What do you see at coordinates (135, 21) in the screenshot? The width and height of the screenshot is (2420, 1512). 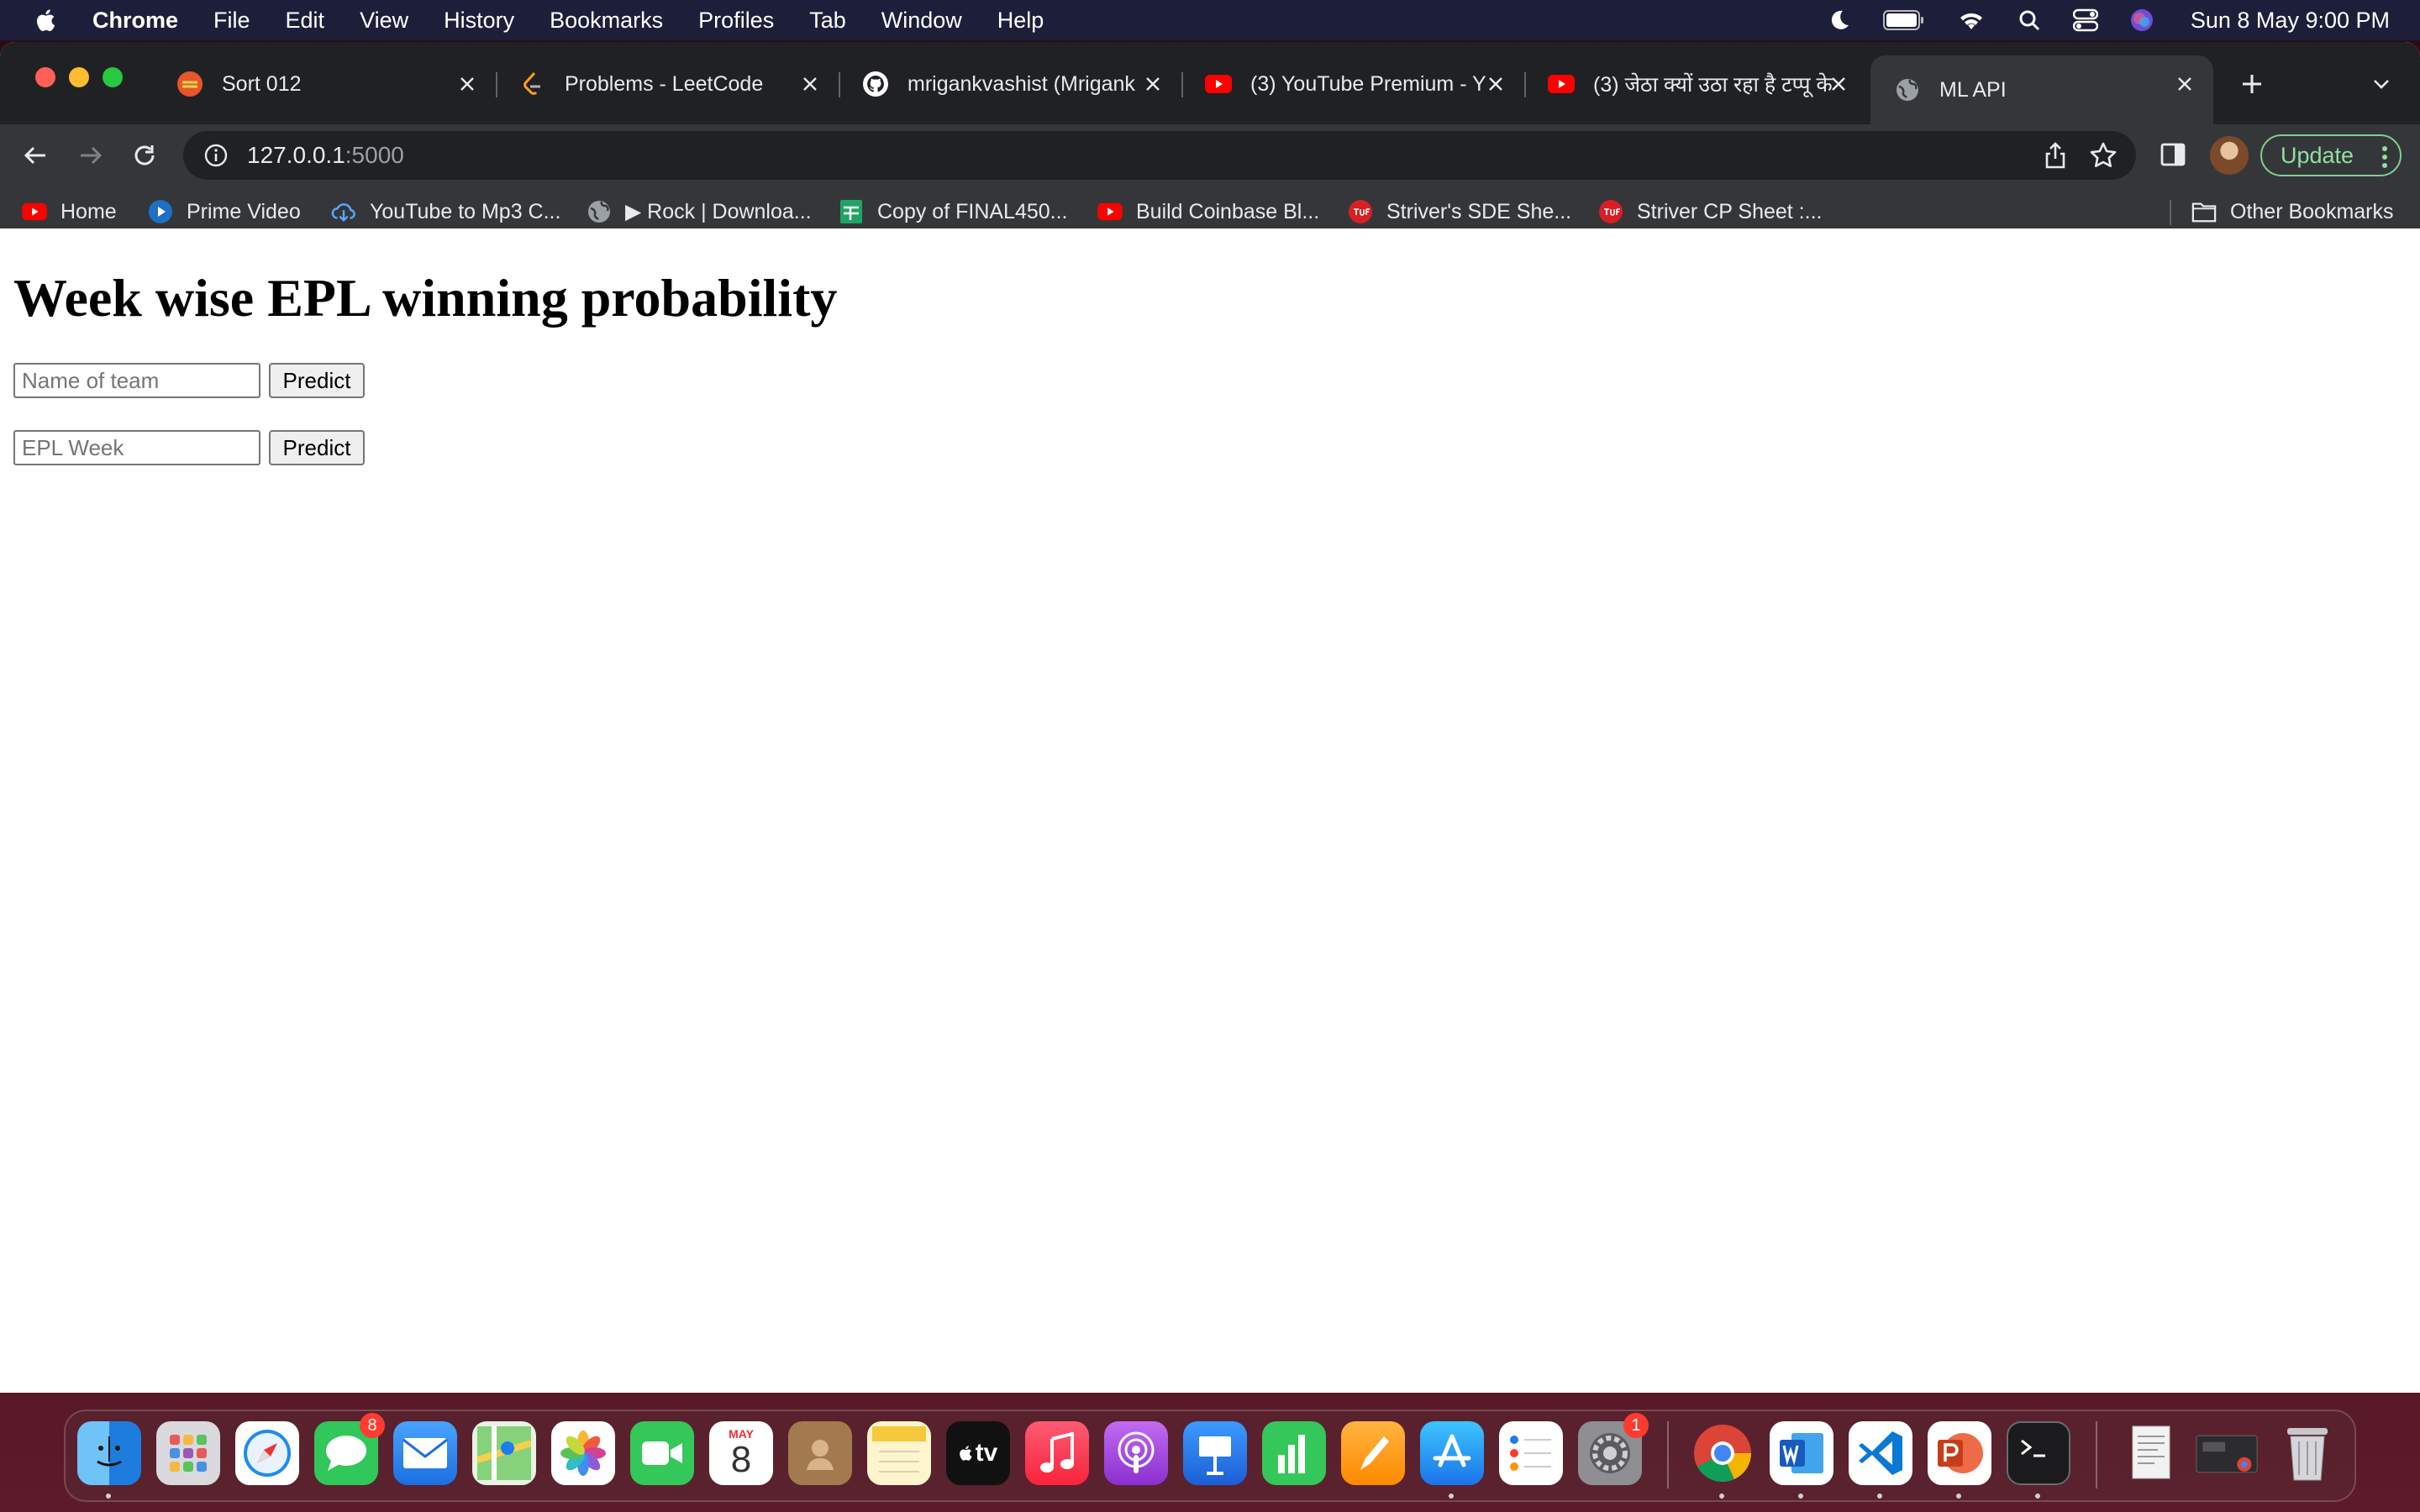 I see `menu-app-name: Chrome` at bounding box center [135, 21].